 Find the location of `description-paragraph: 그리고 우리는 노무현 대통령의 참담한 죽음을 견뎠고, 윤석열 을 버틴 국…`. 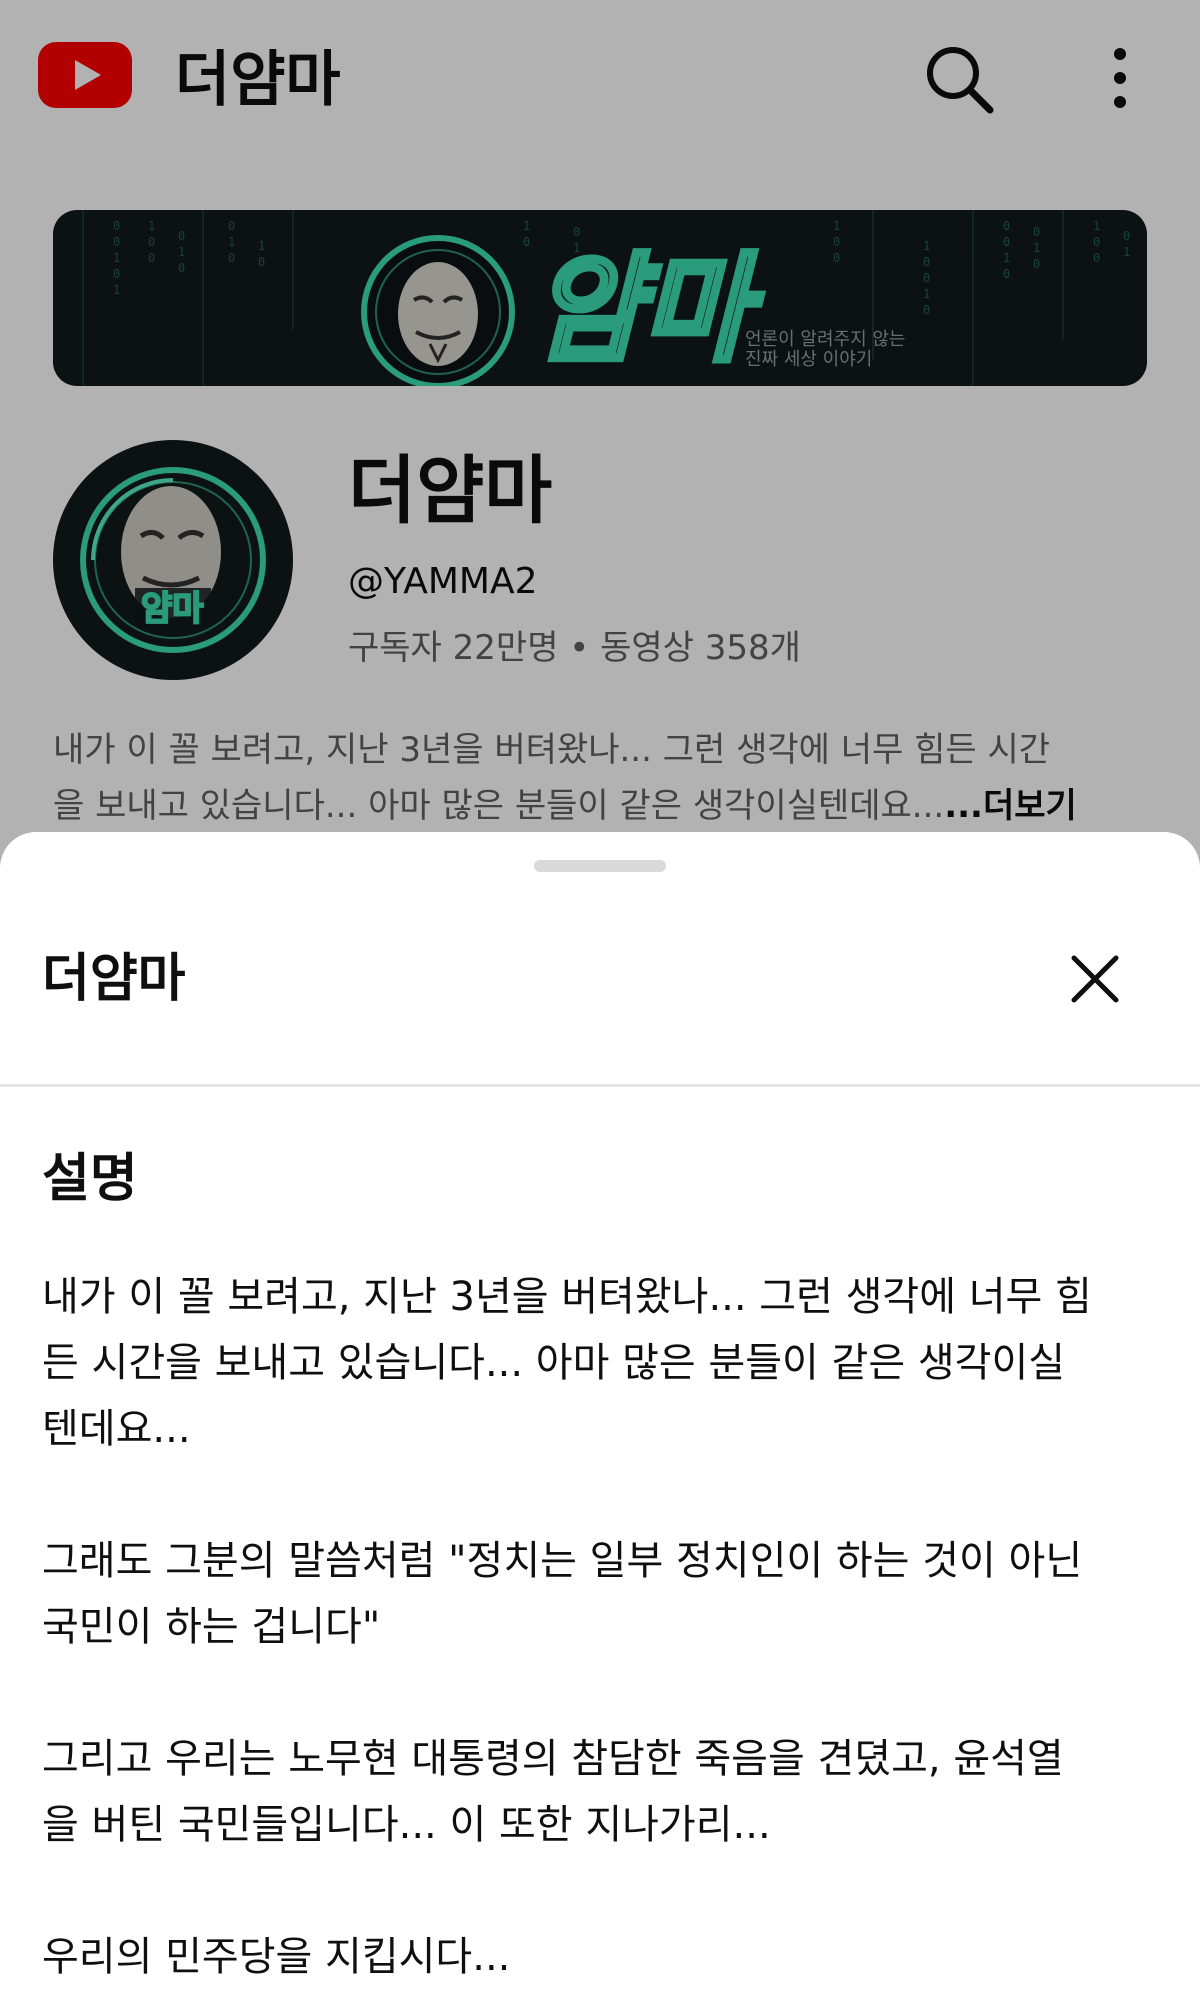

description-paragraph: 그리고 우리는 노무현 대통령의 참담한 죽음을 견뎠고, 윤석열 을 버틴 국… is located at coordinates (602, 1792).